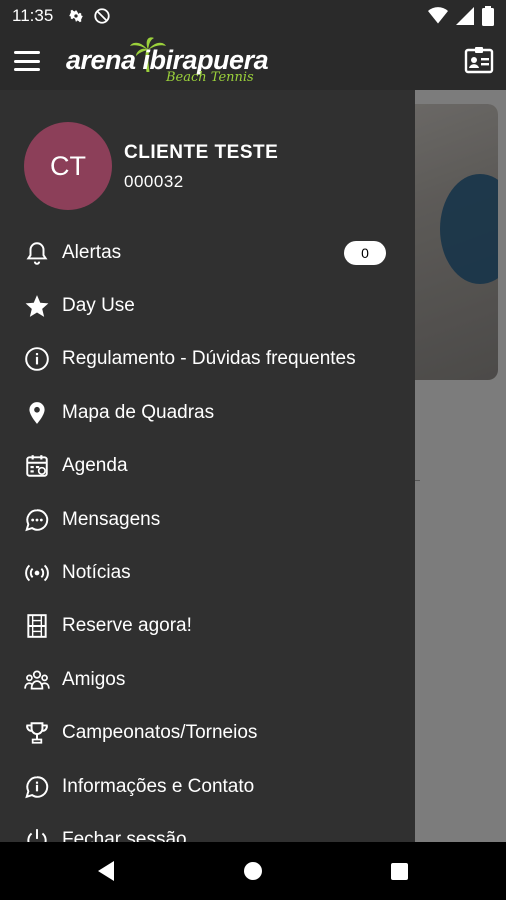 The height and width of the screenshot is (900, 506). I want to click on home-circle-icon, so click(253, 871).